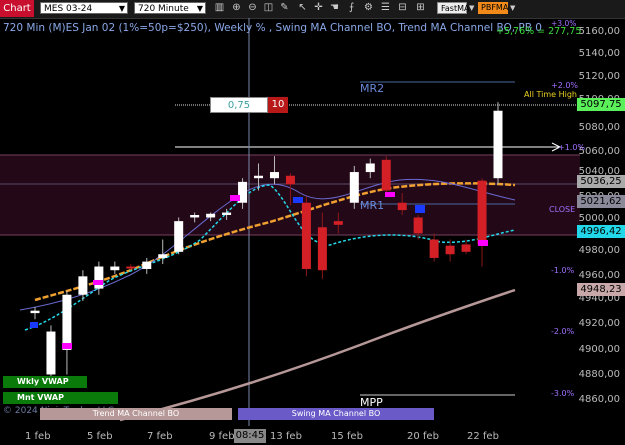 The height and width of the screenshot is (445, 625). What do you see at coordinates (219, 8) in the screenshot?
I see `bars-icon: ▥` at bounding box center [219, 8].